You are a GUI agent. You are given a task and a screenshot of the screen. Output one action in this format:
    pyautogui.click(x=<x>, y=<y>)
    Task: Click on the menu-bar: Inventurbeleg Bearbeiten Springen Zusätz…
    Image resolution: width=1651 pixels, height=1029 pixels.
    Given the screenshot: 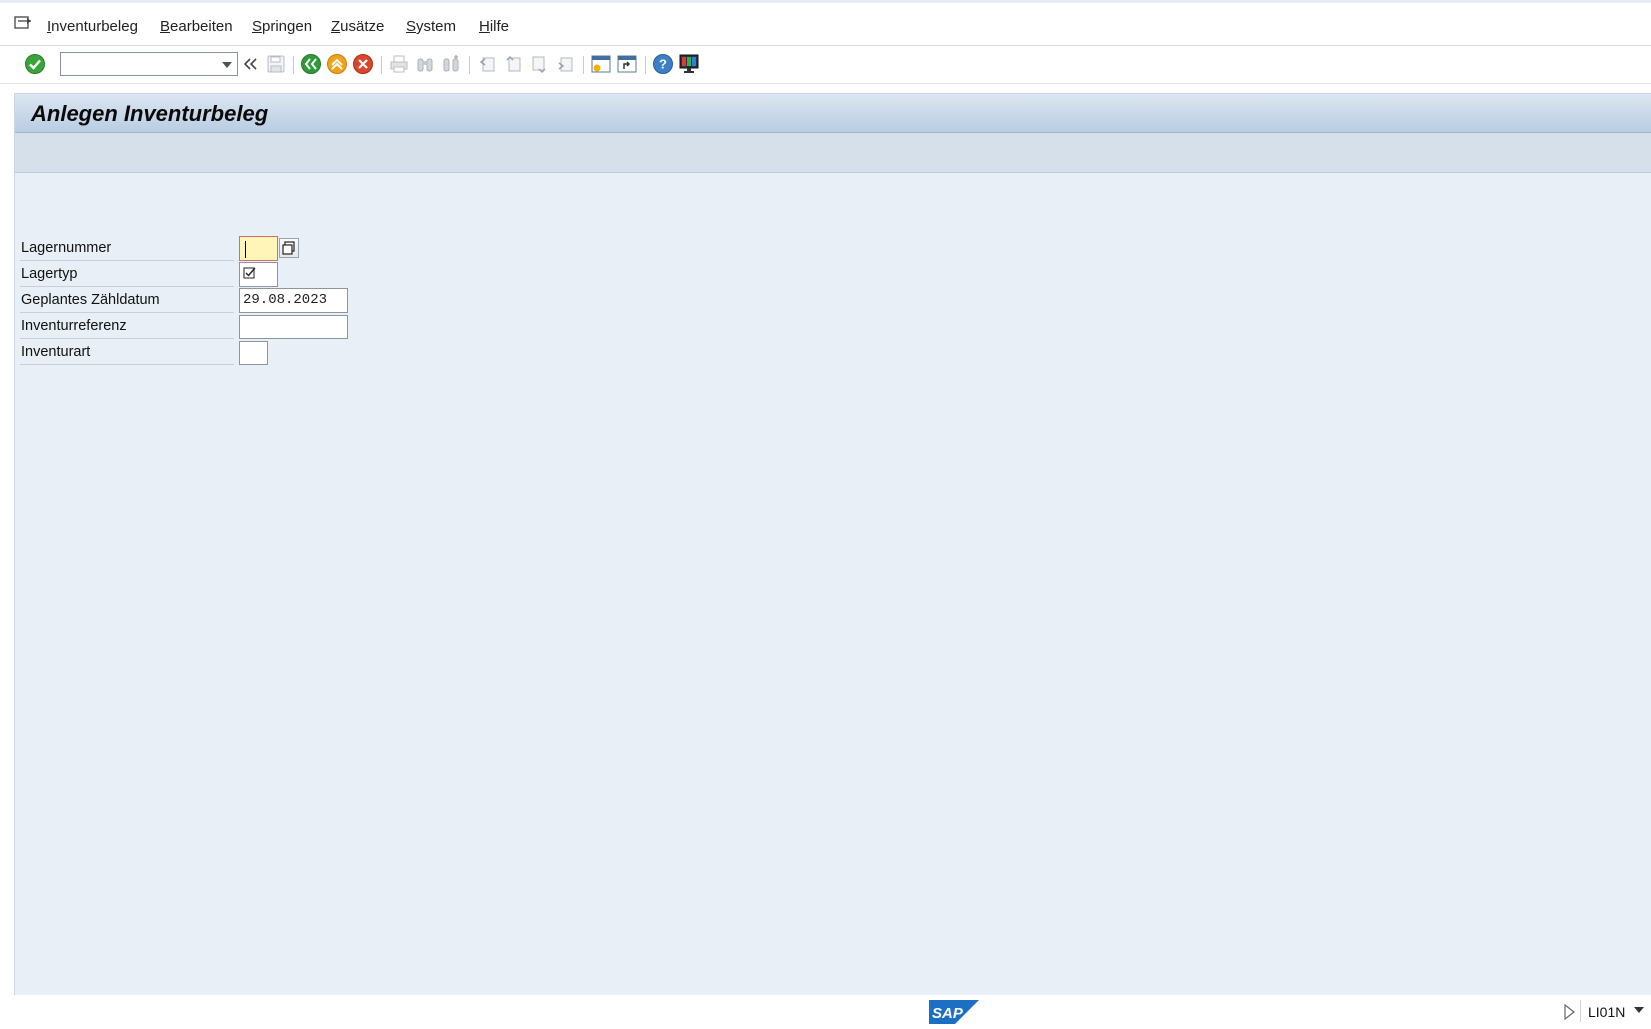 What is the action you would take?
    pyautogui.click(x=825, y=24)
    